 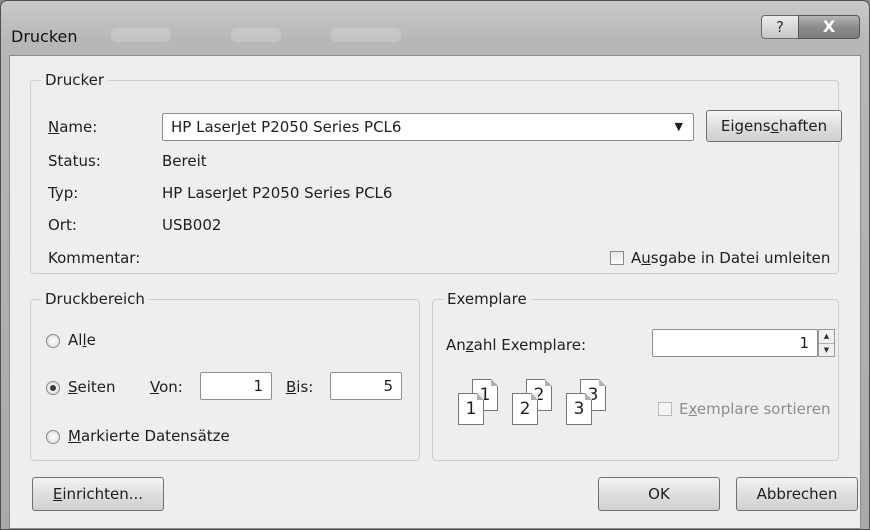 What do you see at coordinates (92, 387) in the screenshot?
I see `page-range-label: Seiten` at bounding box center [92, 387].